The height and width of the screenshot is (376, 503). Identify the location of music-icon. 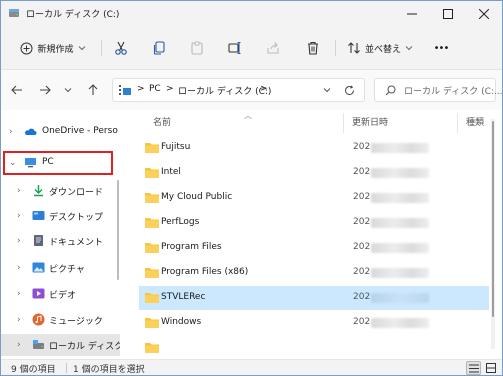
(38, 319).